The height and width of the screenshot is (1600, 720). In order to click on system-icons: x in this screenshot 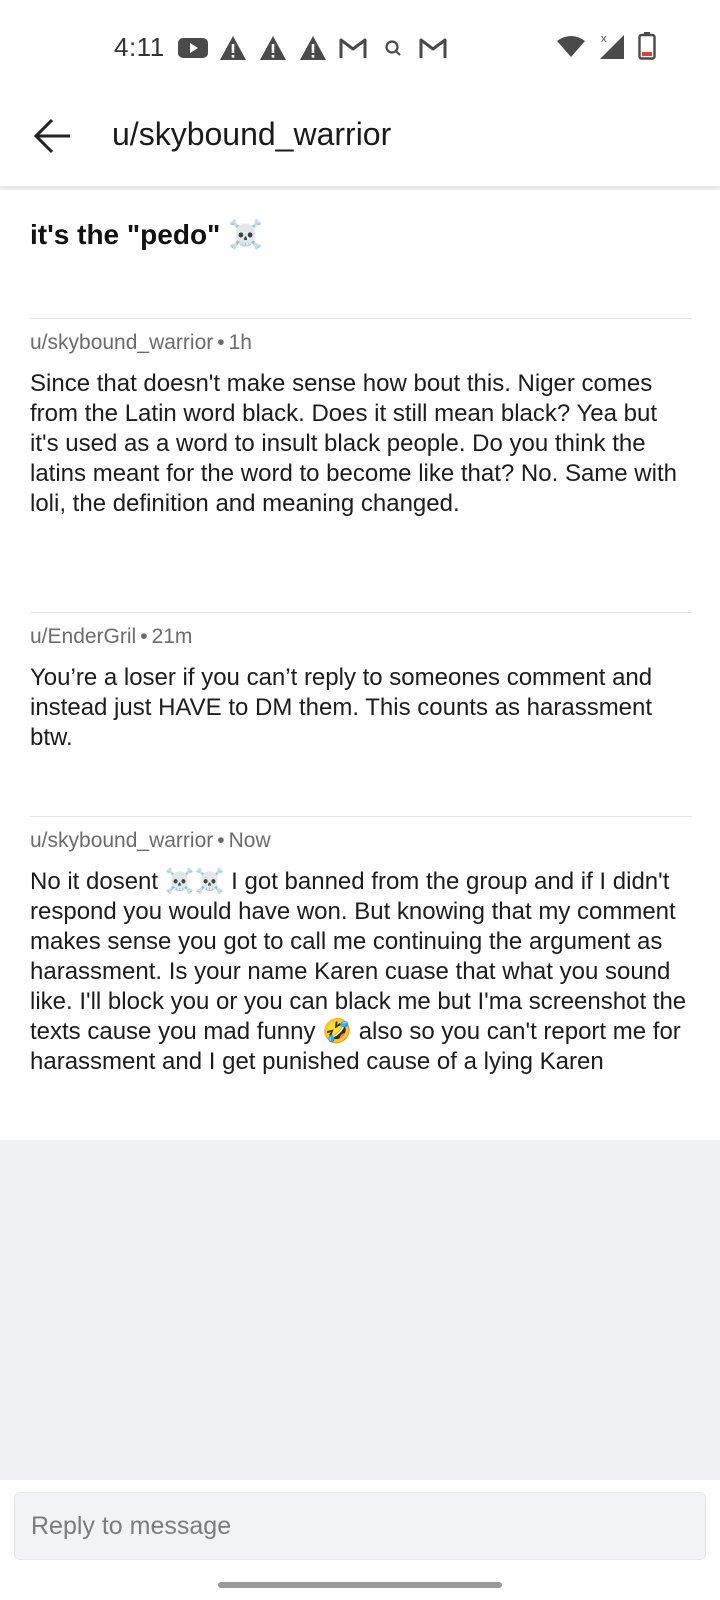, I will do `click(606, 48)`.